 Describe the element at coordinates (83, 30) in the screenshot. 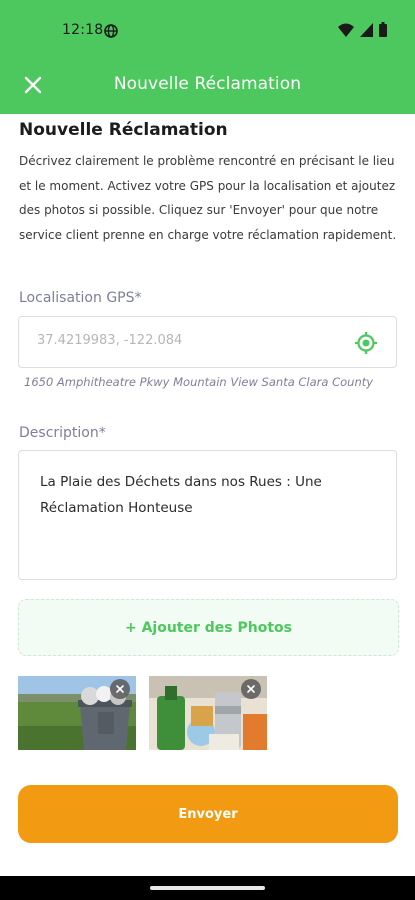

I see `status-time: 12:18` at that location.